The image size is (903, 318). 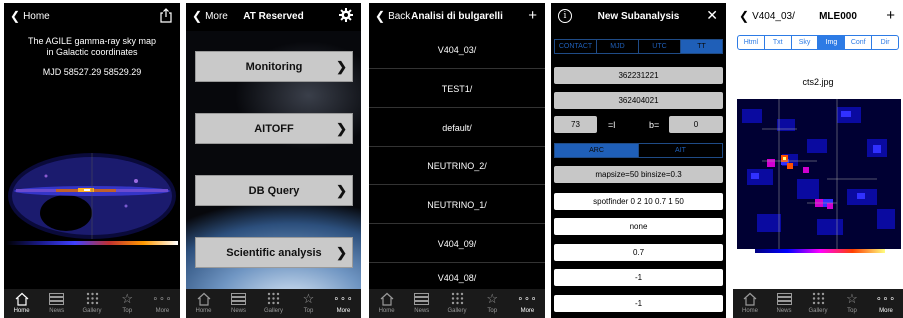 What do you see at coordinates (701, 46) in the screenshot?
I see `segment-tt: TT` at bounding box center [701, 46].